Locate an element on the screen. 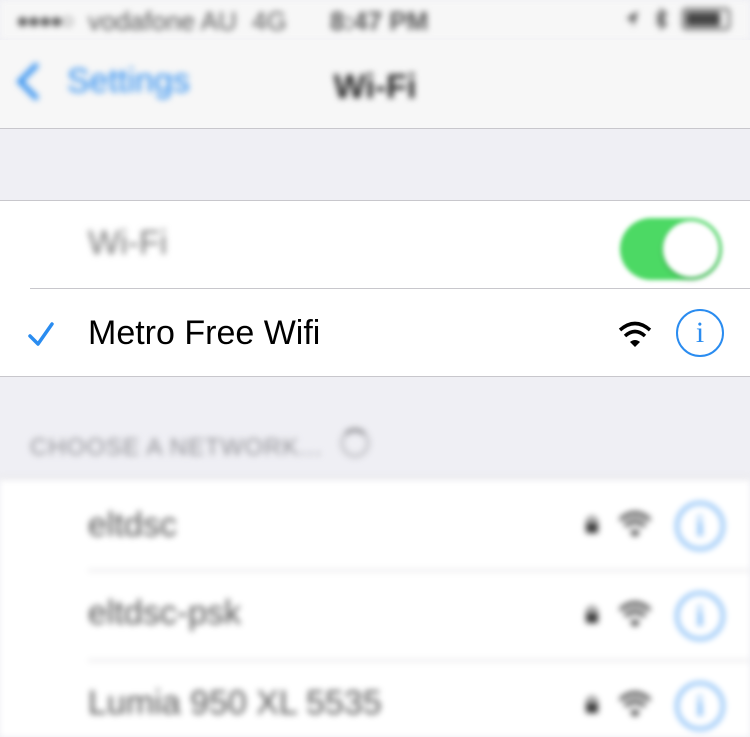 The image size is (750, 737). network-name: eltdsc-psk is located at coordinates (165, 613).